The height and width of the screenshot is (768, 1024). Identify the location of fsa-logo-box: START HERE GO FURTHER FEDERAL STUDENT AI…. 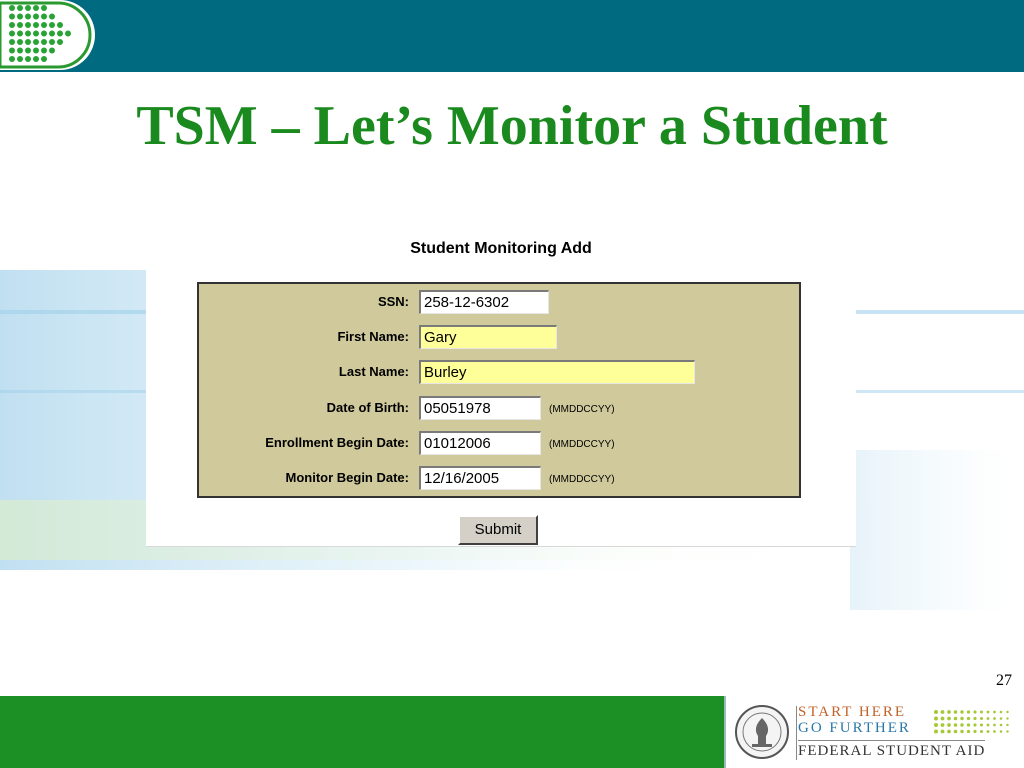
(874, 732).